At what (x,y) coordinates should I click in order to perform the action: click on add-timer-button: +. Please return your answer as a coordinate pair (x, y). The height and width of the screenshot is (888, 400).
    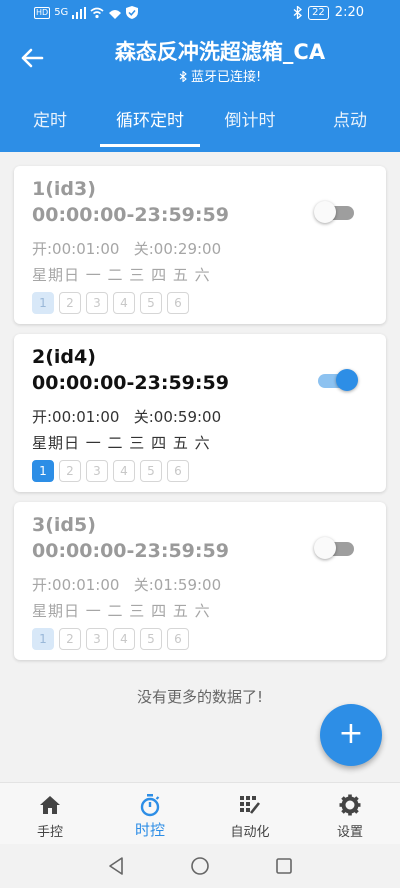
    Looking at the image, I should click on (351, 735).